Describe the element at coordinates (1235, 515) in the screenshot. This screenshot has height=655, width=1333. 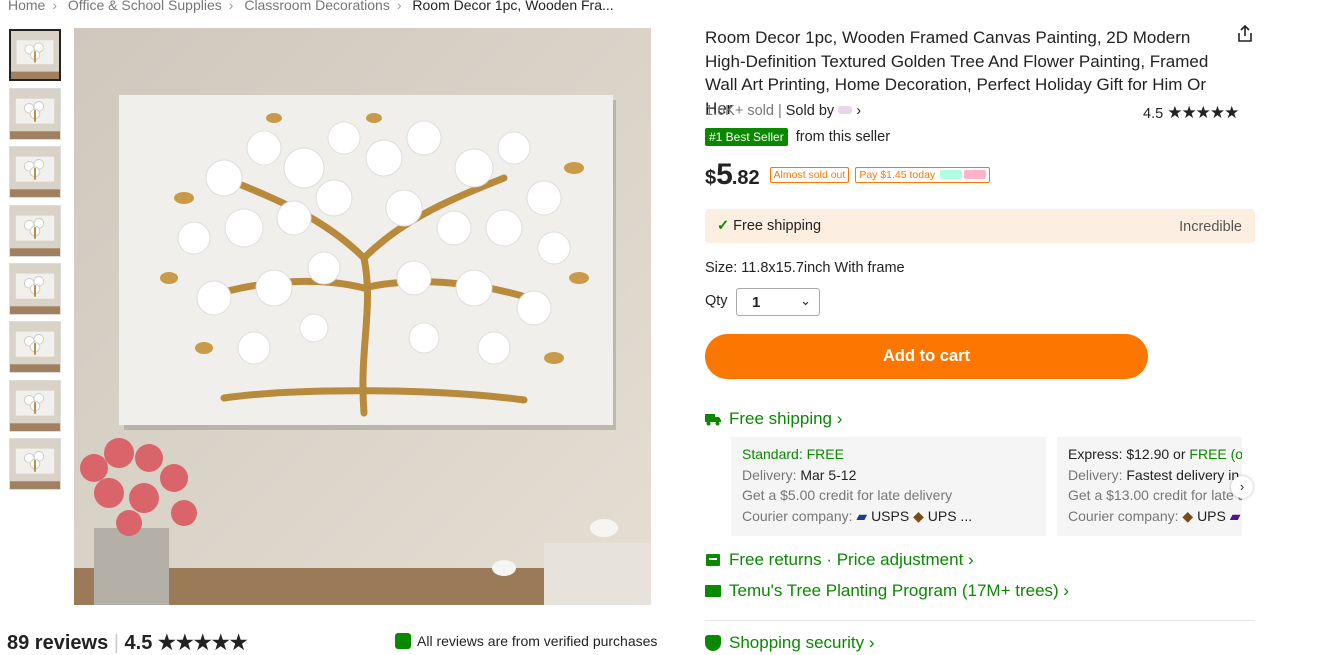
I see `fedex-icon: ▰` at that location.